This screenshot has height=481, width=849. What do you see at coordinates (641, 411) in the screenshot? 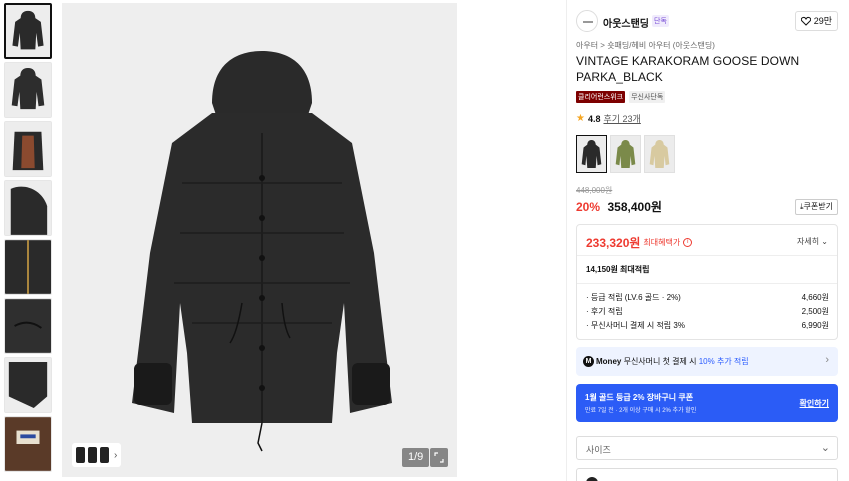
I see `coupon-subtitle: 만료 7일 전 · 2개 이상 구매 시 2% 추가 할인` at bounding box center [641, 411].